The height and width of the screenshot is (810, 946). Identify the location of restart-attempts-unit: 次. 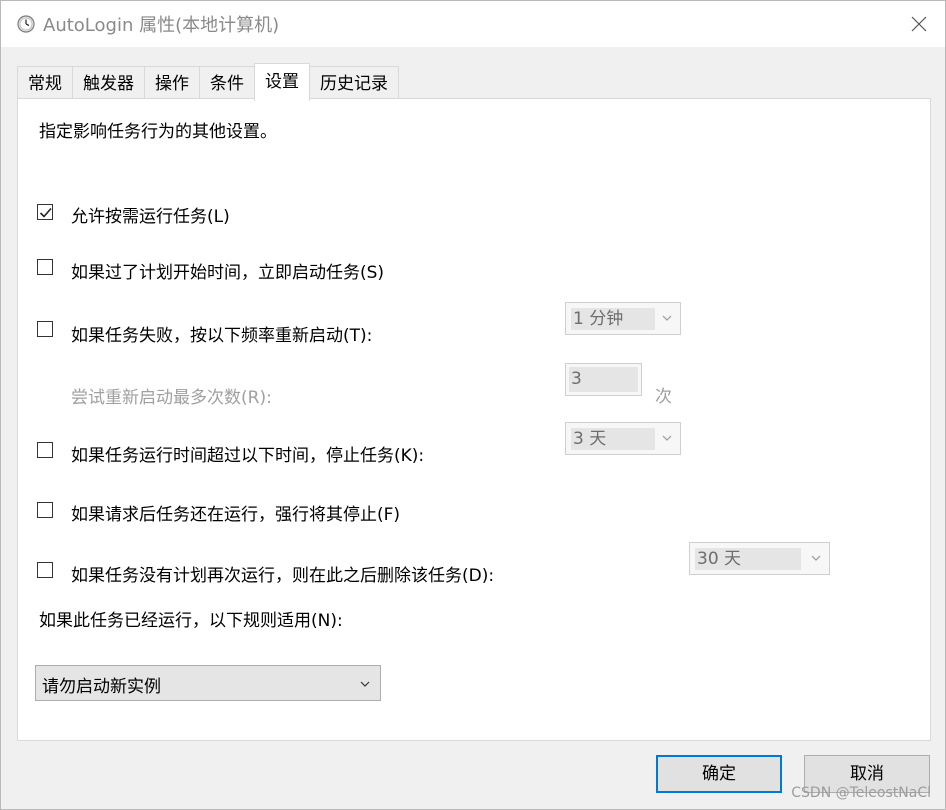
(663, 397).